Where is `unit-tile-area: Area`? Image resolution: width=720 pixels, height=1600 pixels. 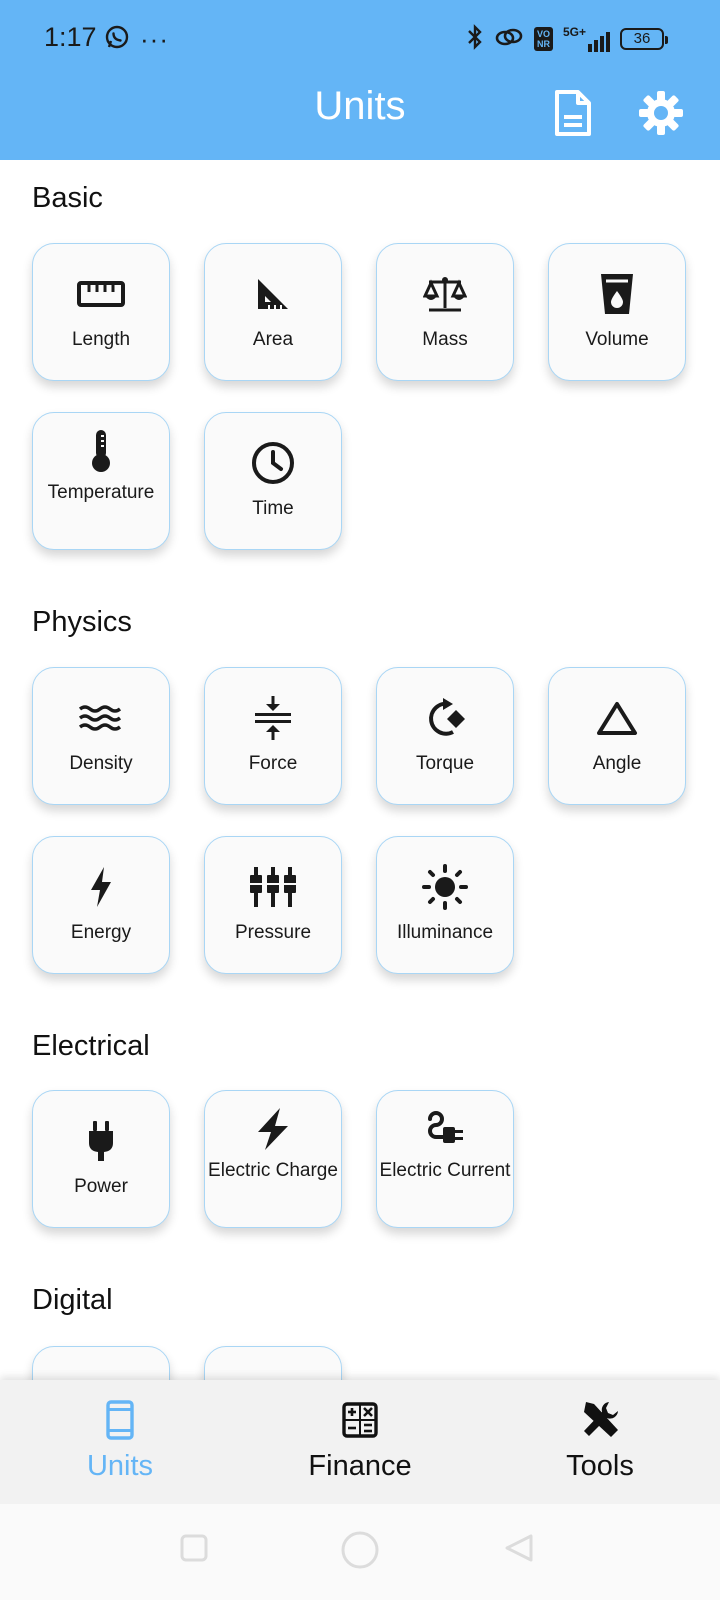
unit-tile-area: Area is located at coordinates (273, 312).